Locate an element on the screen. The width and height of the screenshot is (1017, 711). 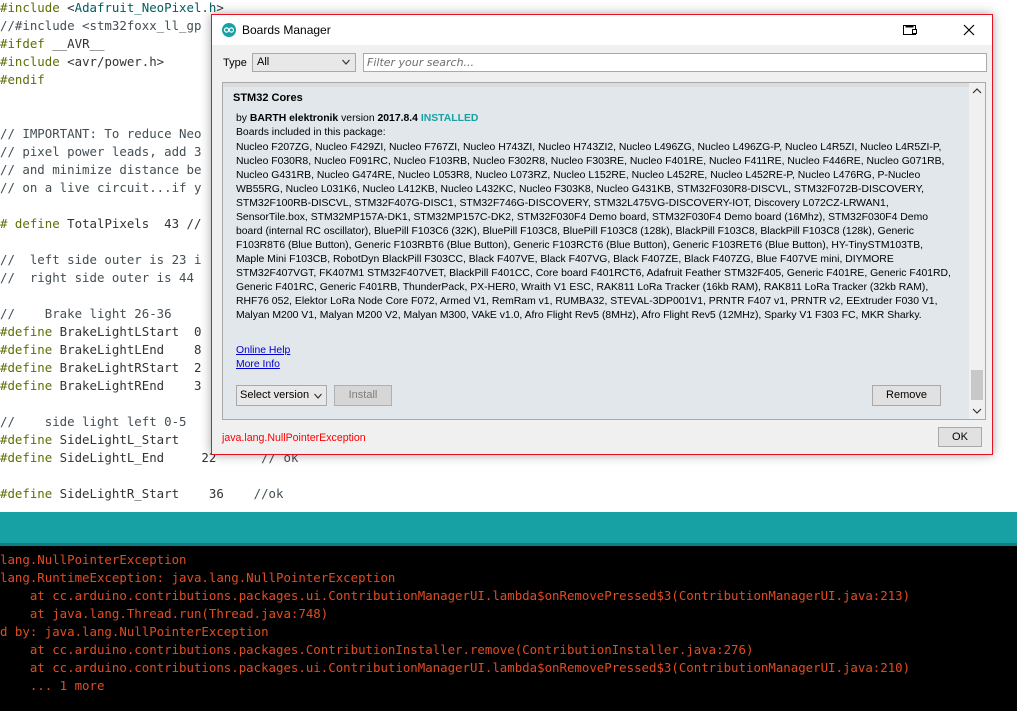
scroll-down-arrow-icon is located at coordinates (977, 411).